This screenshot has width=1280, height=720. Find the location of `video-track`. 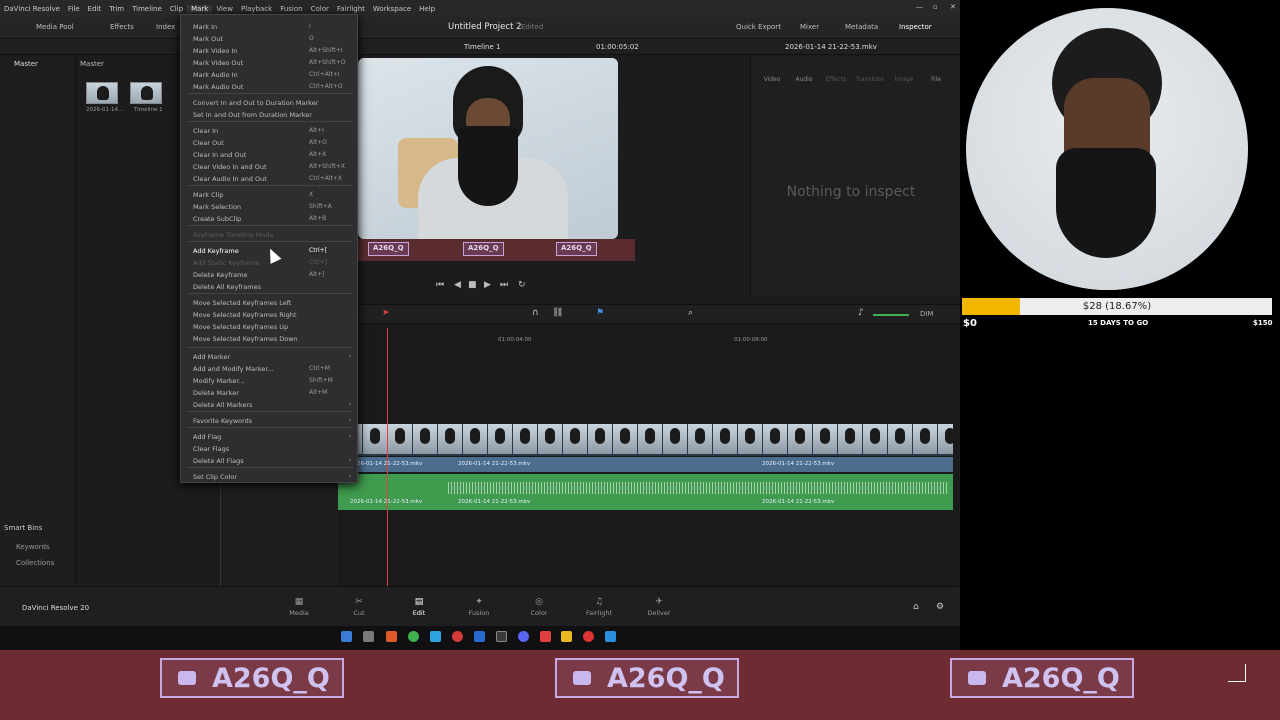

video-track is located at coordinates (645, 440).